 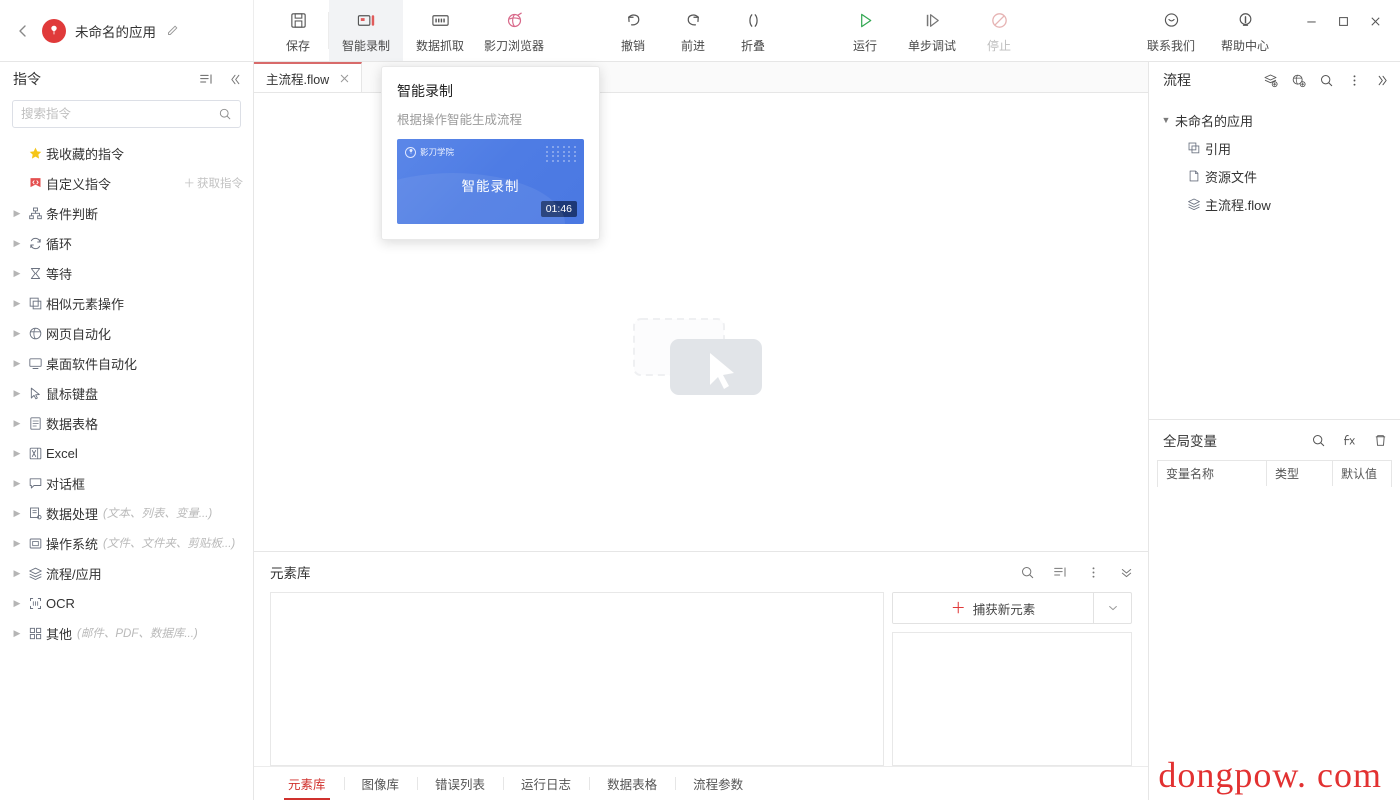 I want to click on sidebar-item-desktop-automation: ▶ 桌面软件自动化, so click(x=126, y=363).